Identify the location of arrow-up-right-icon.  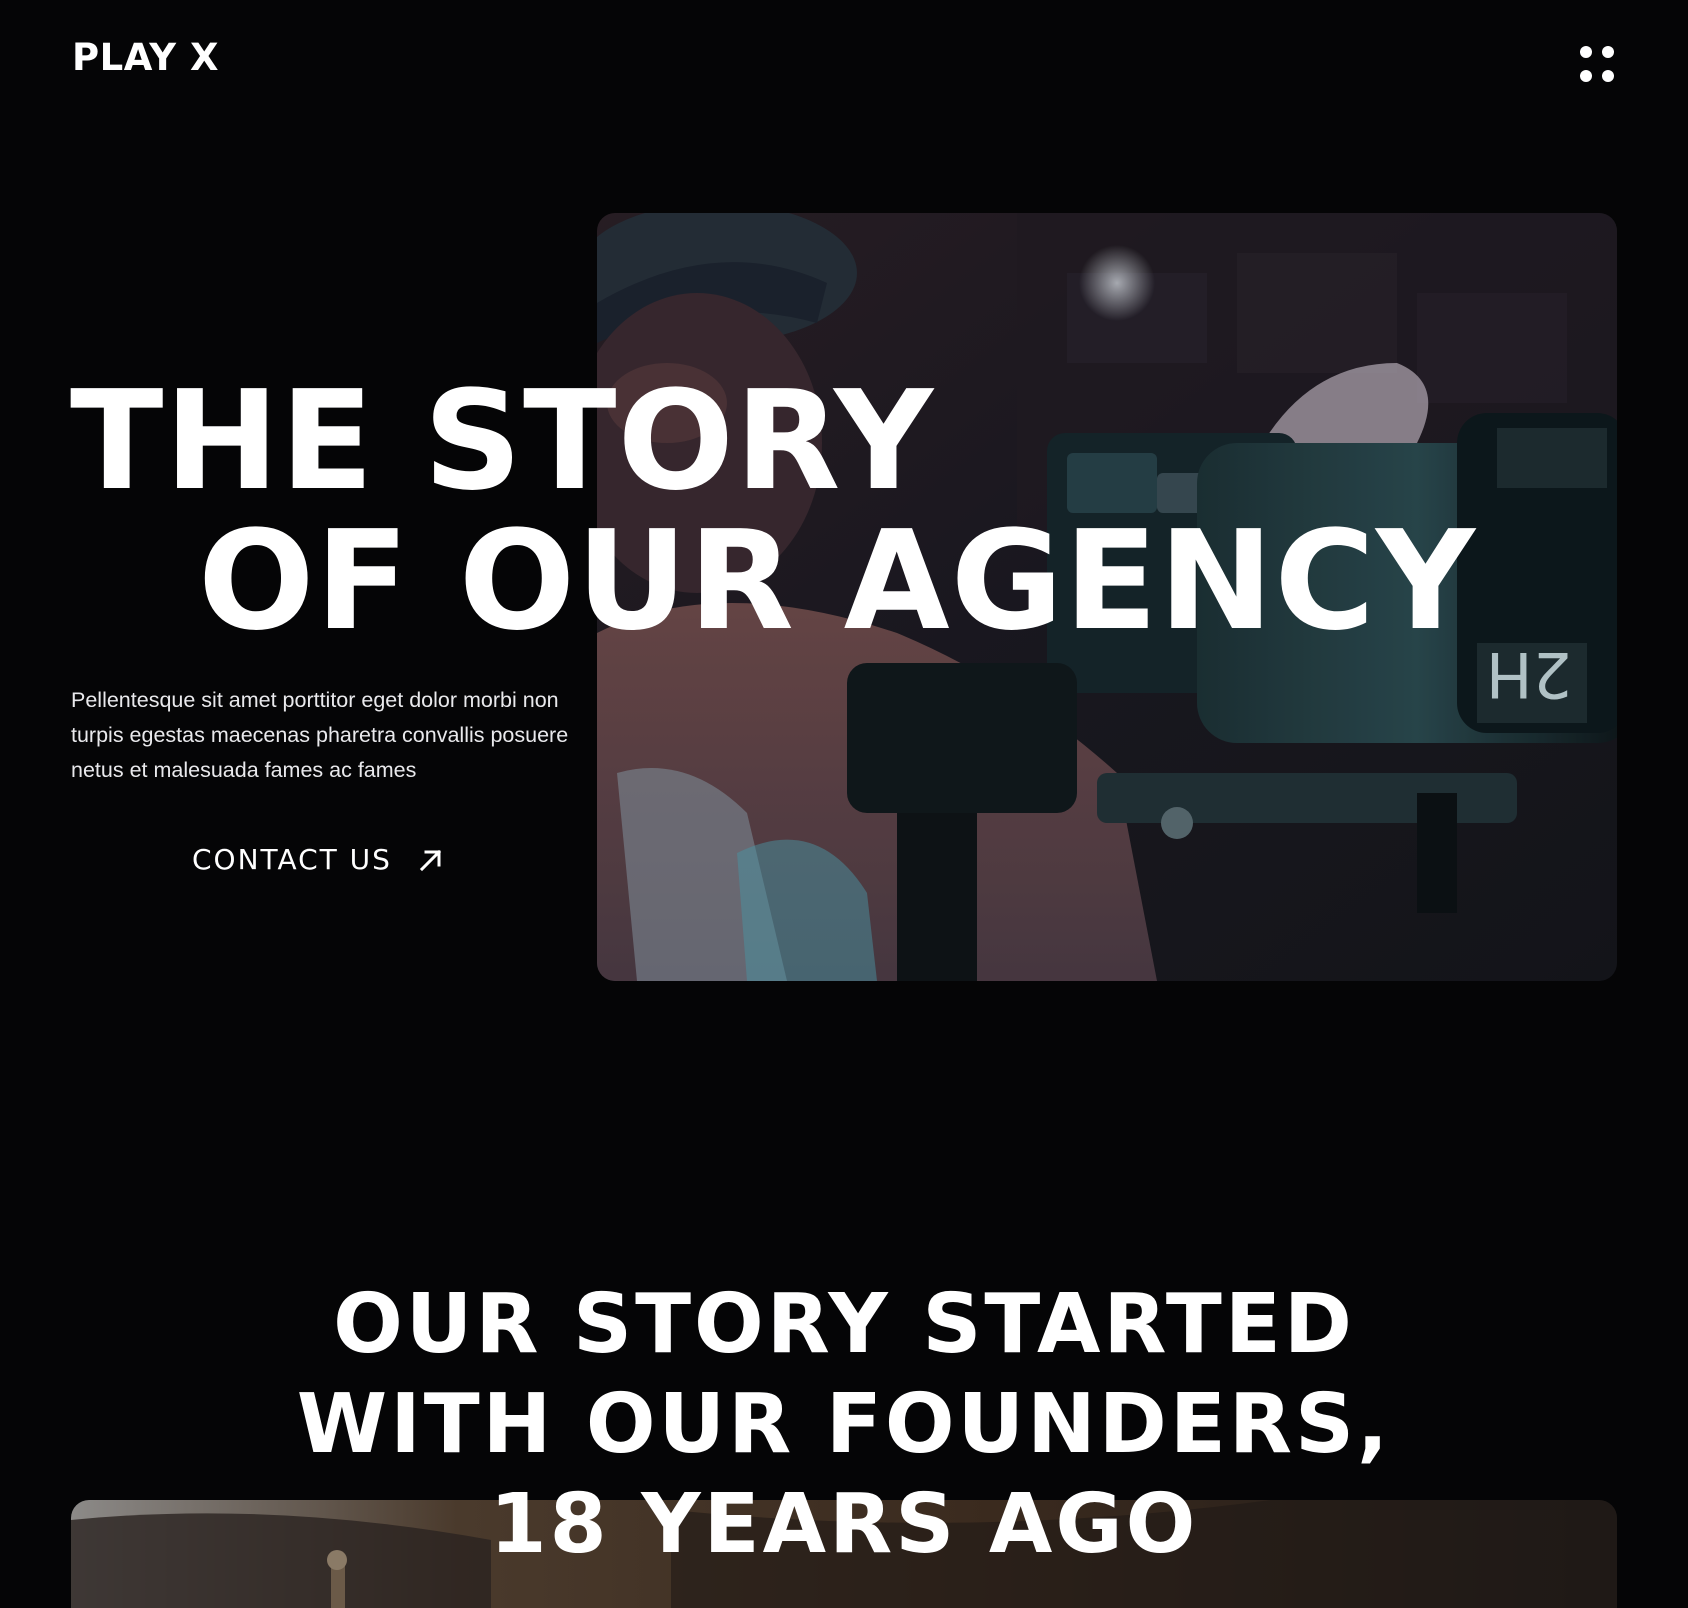
(430, 860).